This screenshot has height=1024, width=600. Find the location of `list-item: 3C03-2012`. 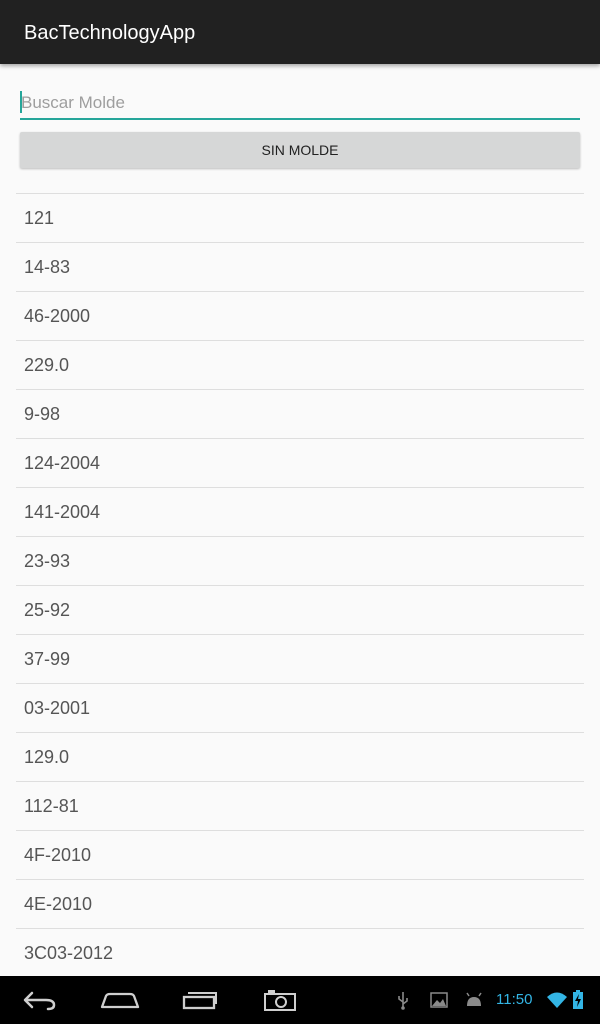

list-item: 3C03-2012 is located at coordinates (300, 952).